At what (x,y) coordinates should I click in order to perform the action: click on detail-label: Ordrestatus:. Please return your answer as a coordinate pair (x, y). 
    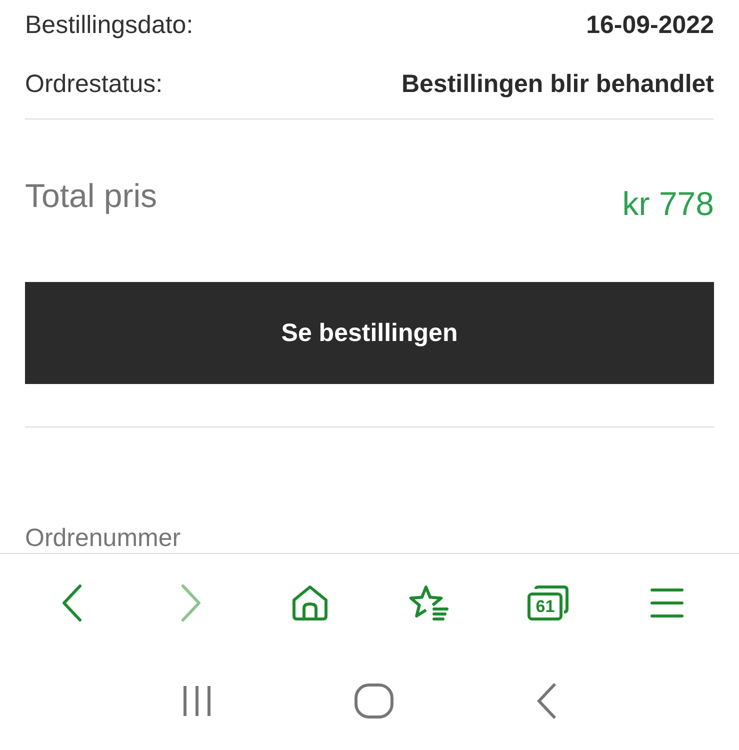
    Looking at the image, I should click on (94, 84).